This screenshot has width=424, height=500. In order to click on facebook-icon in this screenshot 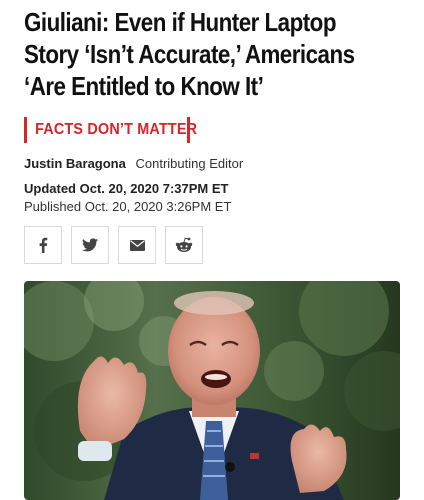, I will do `click(43, 245)`.